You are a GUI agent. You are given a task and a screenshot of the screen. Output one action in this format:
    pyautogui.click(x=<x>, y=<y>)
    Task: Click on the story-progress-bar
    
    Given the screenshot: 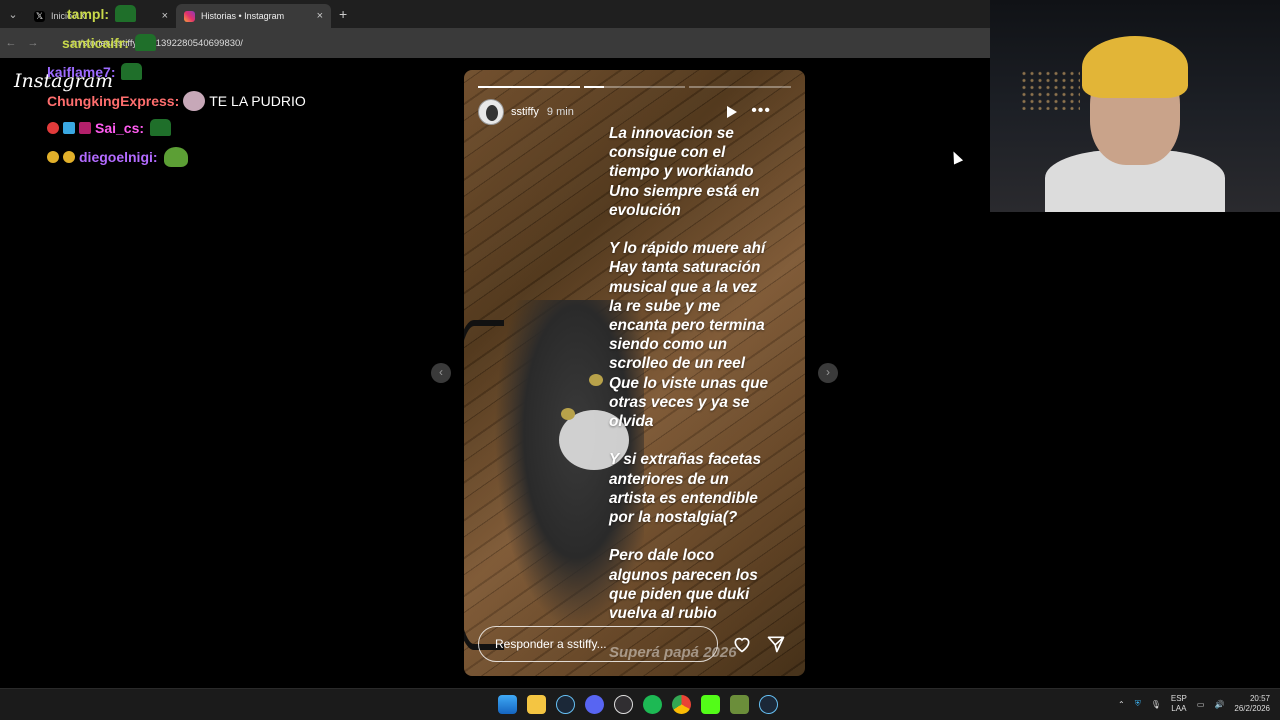 What is the action you would take?
    pyautogui.click(x=635, y=87)
    